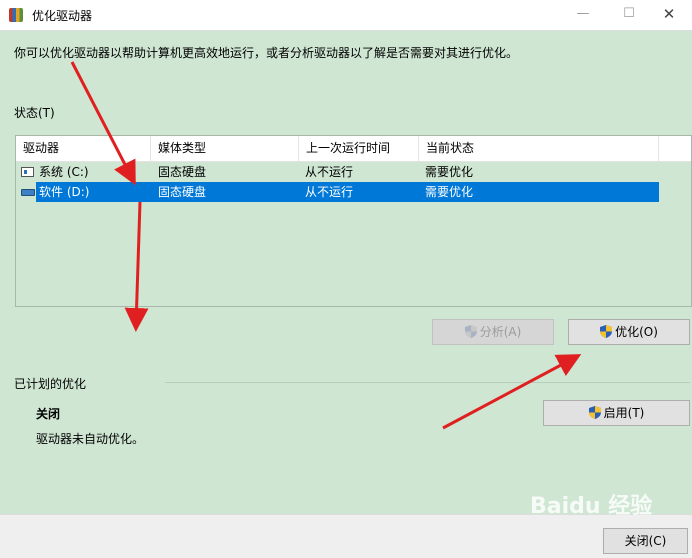  Describe the element at coordinates (645, 541) in the screenshot. I see `close-button: 关闭(C)` at that location.